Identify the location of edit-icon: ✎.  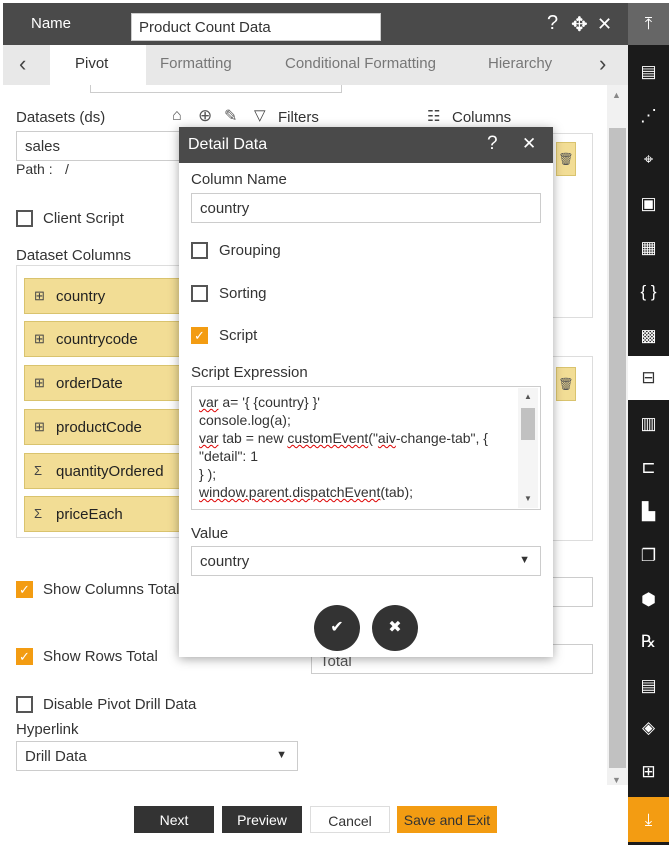
(230, 116).